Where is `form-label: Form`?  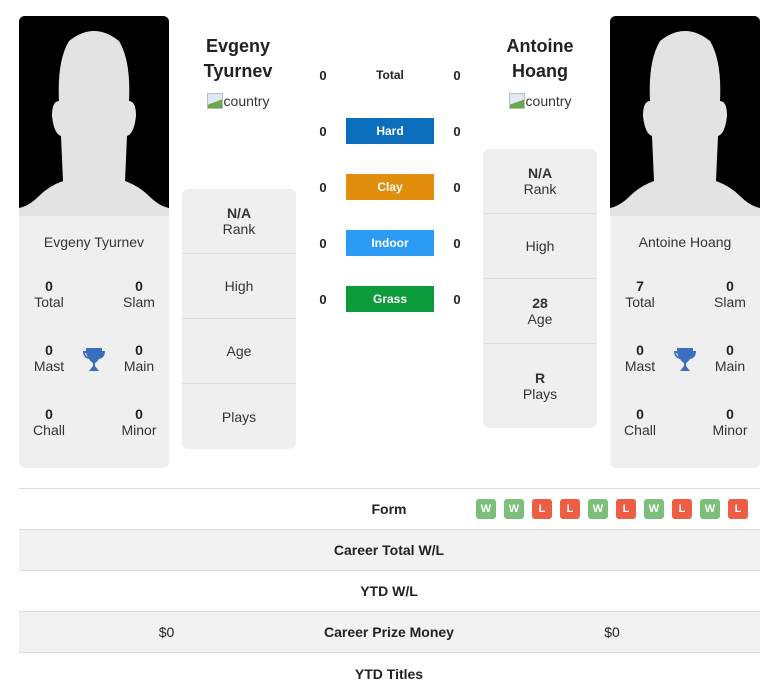
form-label: Form is located at coordinates (389, 509).